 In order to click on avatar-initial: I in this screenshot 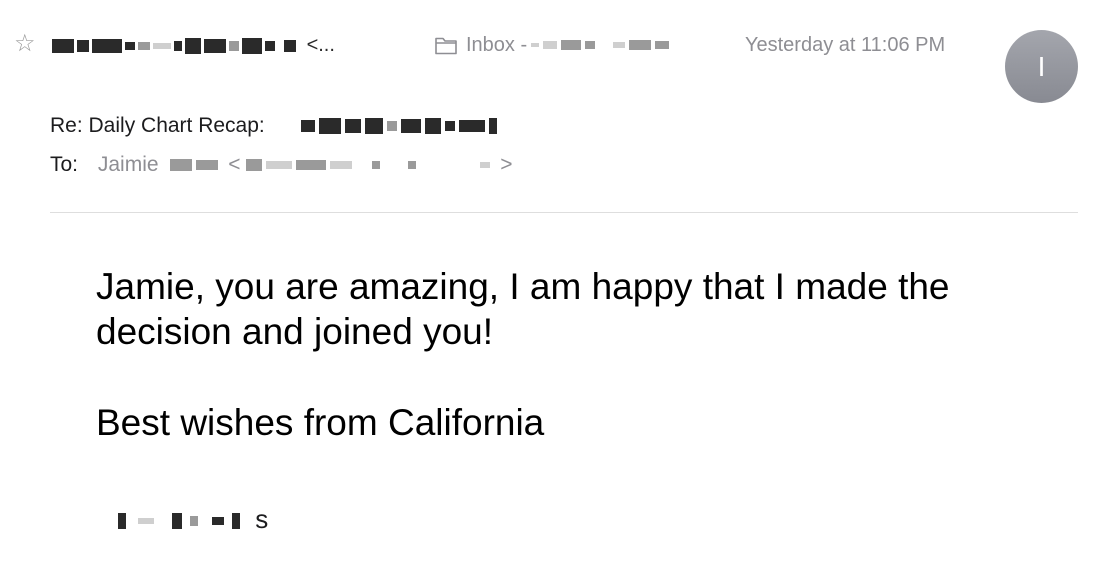, I will do `click(1041, 66)`.